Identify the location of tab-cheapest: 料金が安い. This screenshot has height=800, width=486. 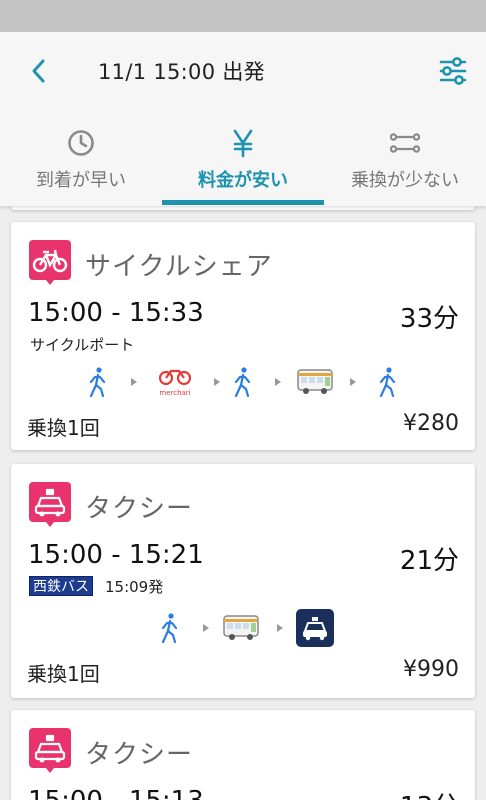
(243, 162).